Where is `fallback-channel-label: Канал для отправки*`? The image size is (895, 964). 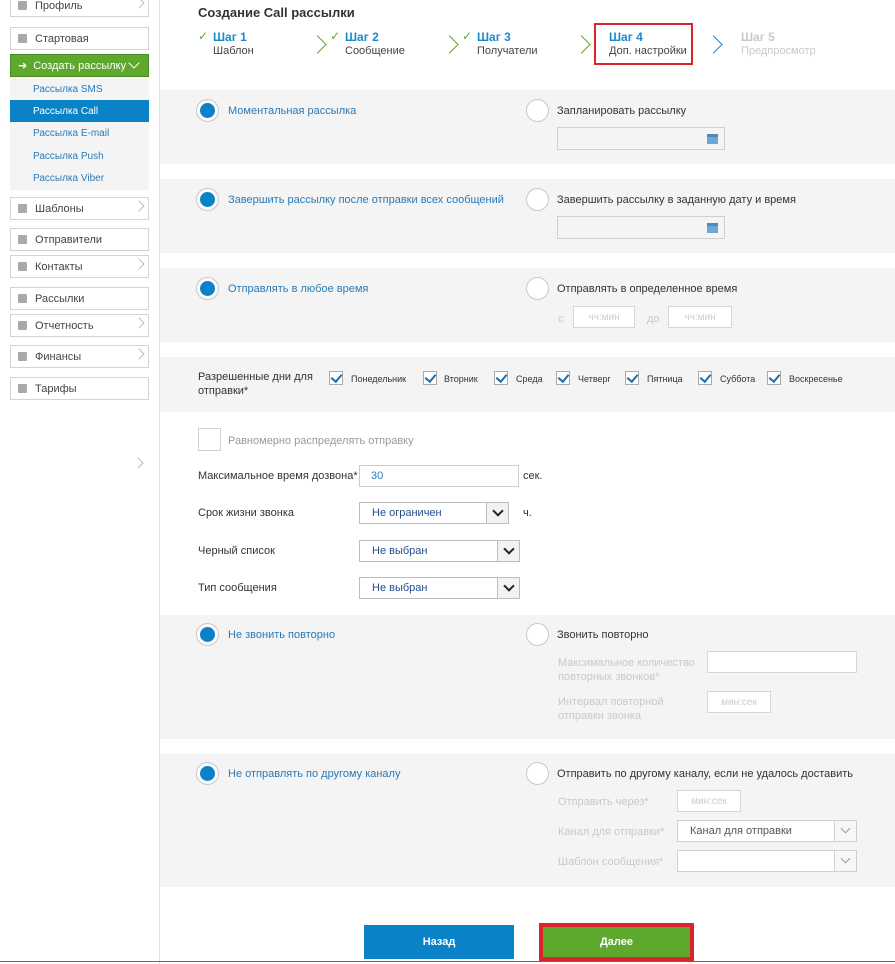
fallback-channel-label: Канал для отправки* is located at coordinates (611, 832).